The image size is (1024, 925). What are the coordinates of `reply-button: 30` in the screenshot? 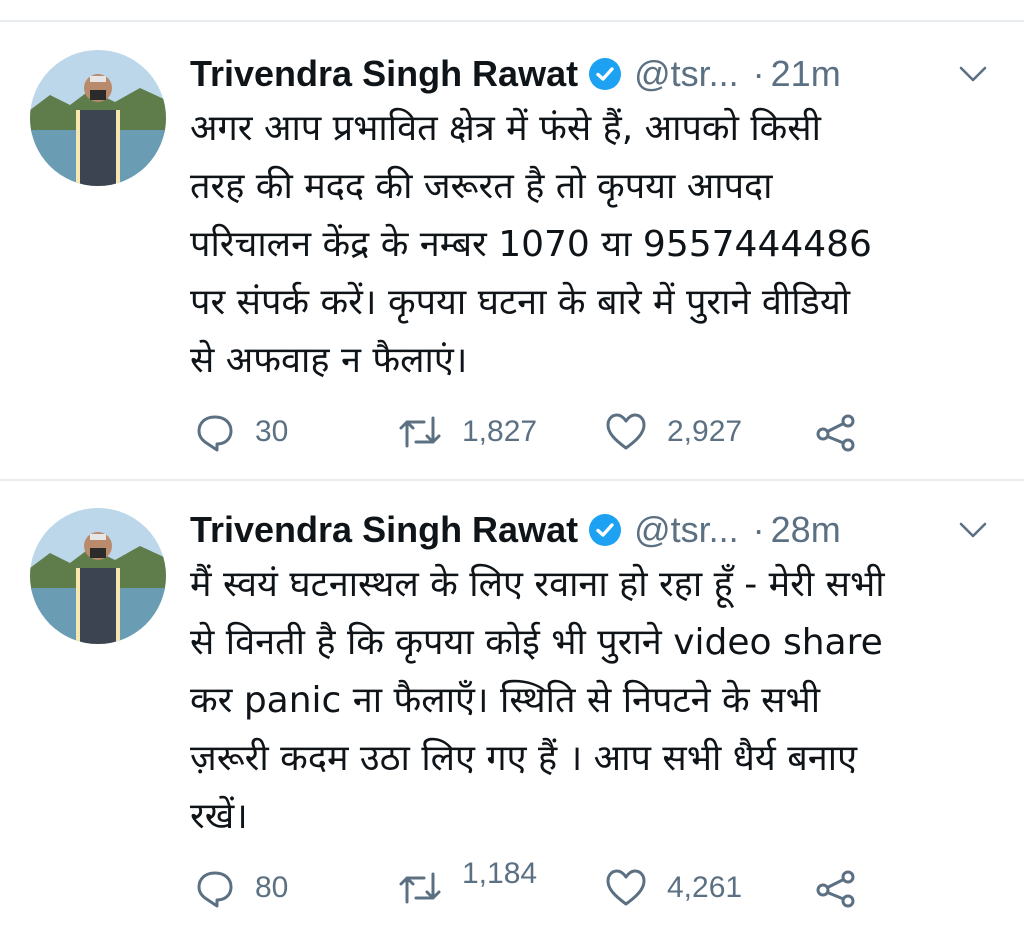 It's located at (241, 432).